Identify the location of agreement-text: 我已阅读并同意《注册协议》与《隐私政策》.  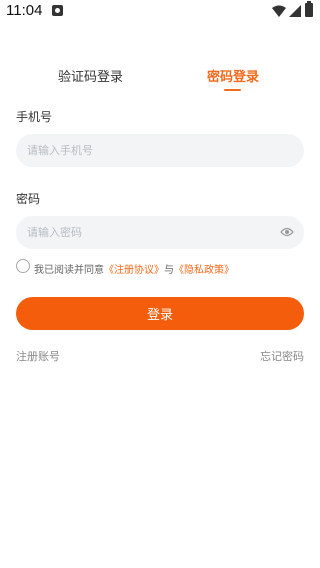
(134, 268).